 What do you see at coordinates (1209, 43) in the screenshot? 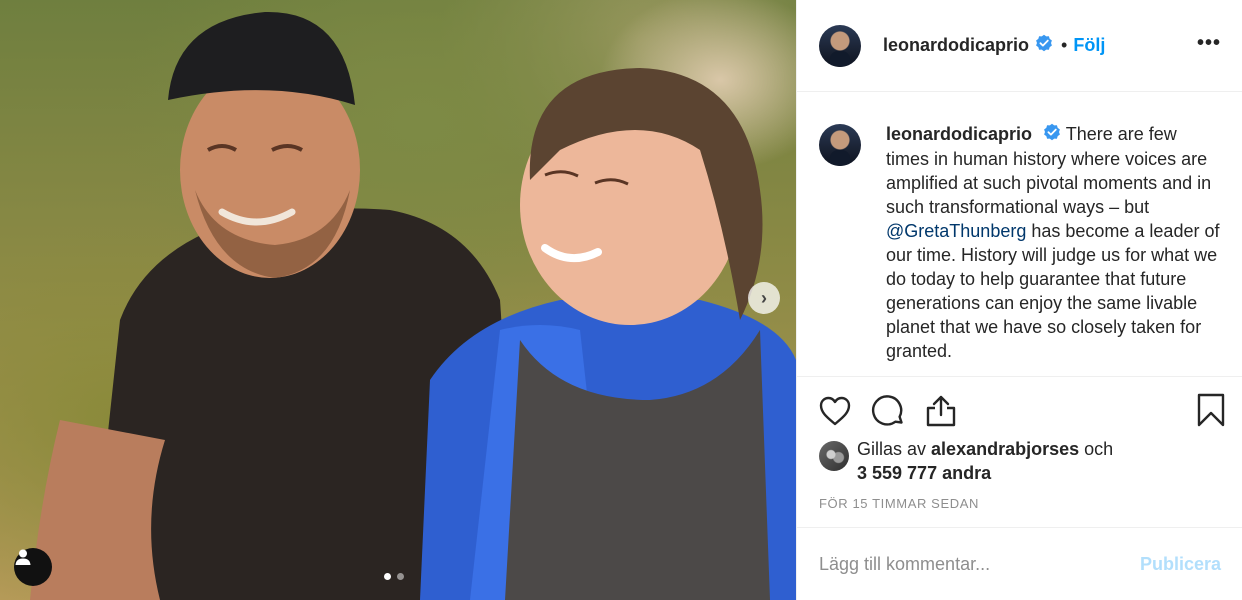
I see `ellipsis-icon: •••` at bounding box center [1209, 43].